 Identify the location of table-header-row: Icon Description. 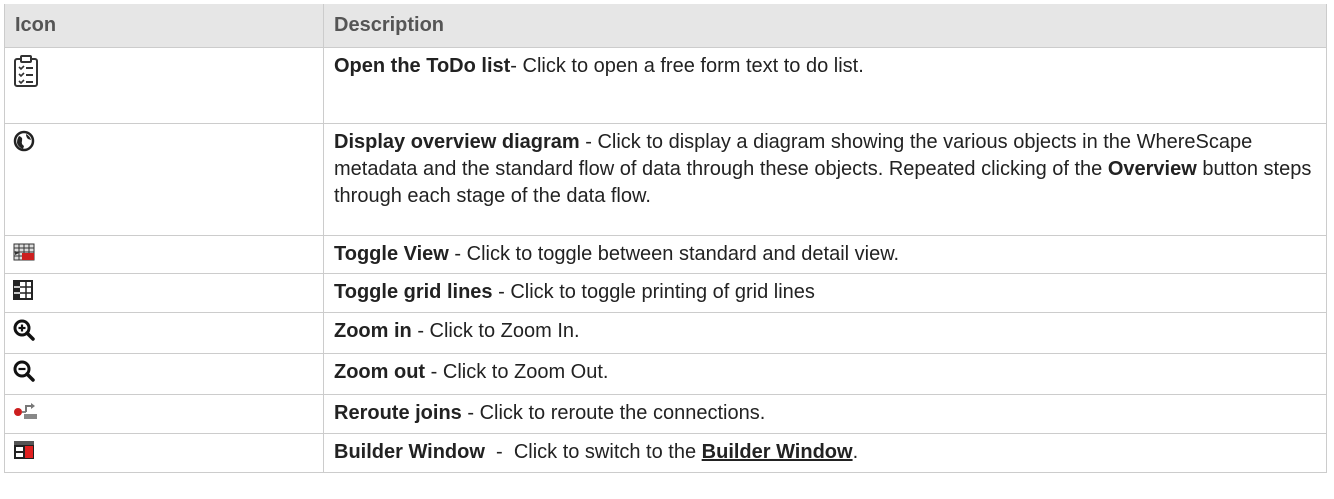
(665, 24).